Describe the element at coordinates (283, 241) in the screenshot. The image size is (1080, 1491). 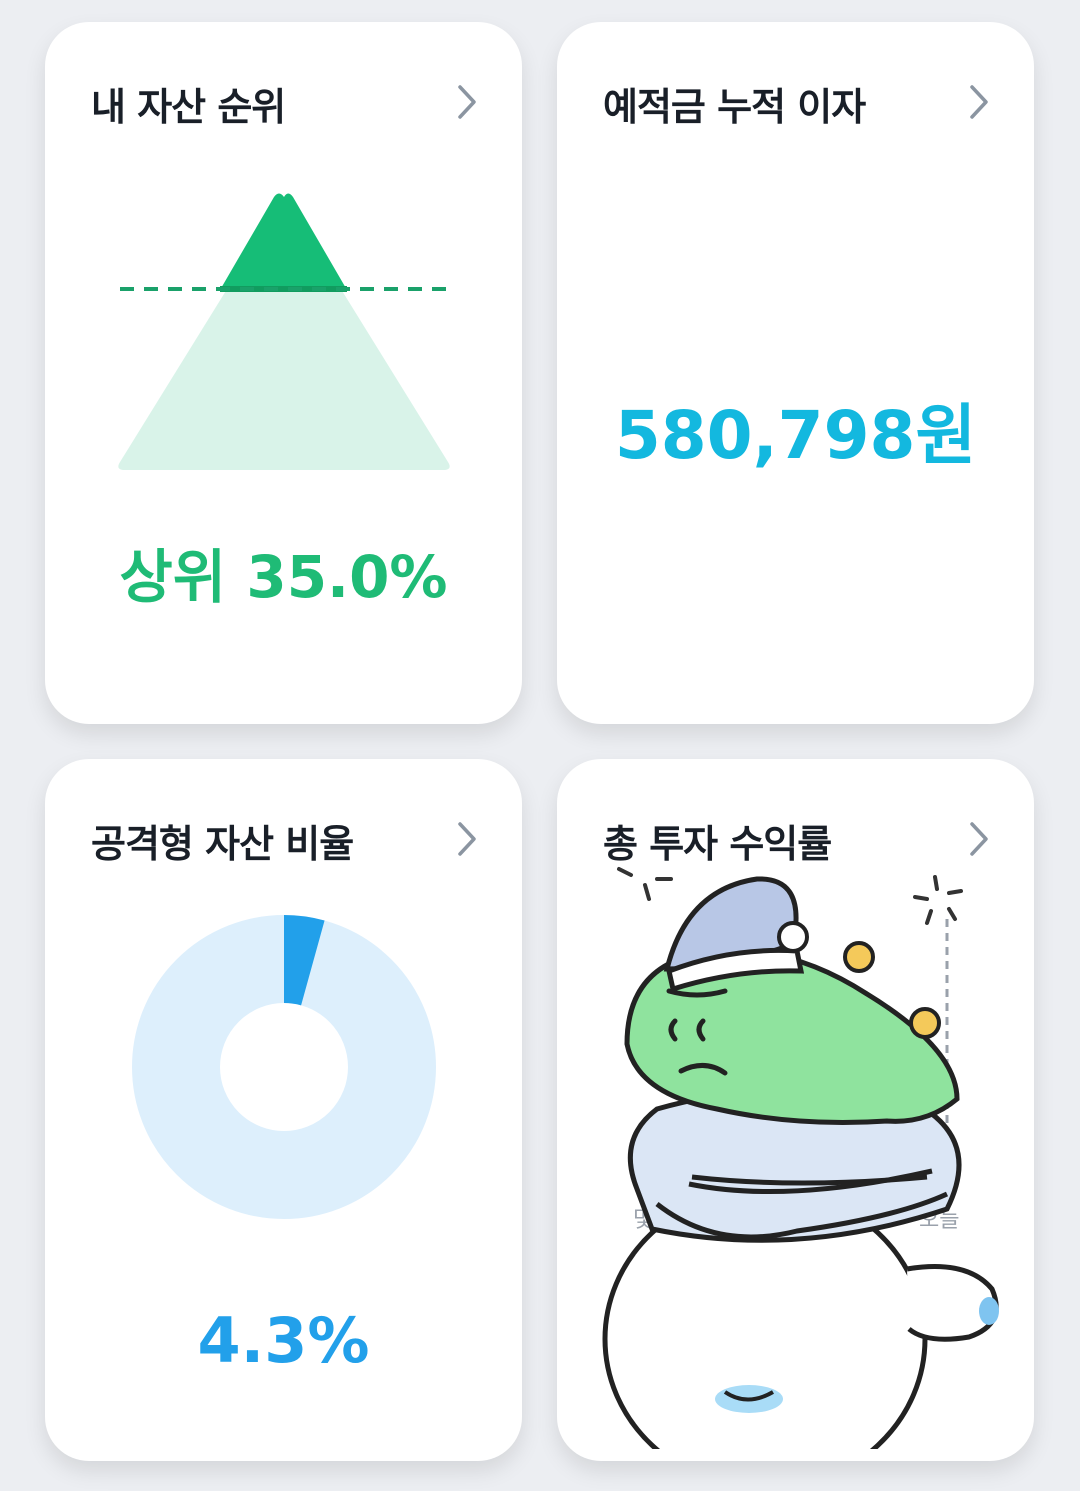
I see `pyramid-top-segment` at that location.